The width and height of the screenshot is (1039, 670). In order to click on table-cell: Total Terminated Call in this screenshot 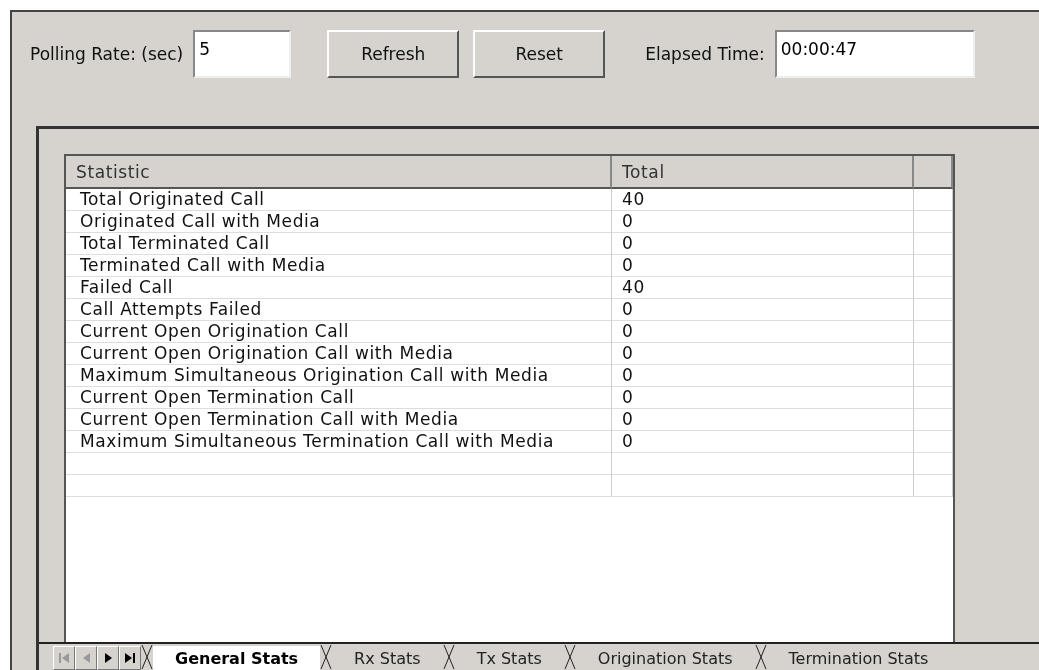, I will do `click(339, 244)`.